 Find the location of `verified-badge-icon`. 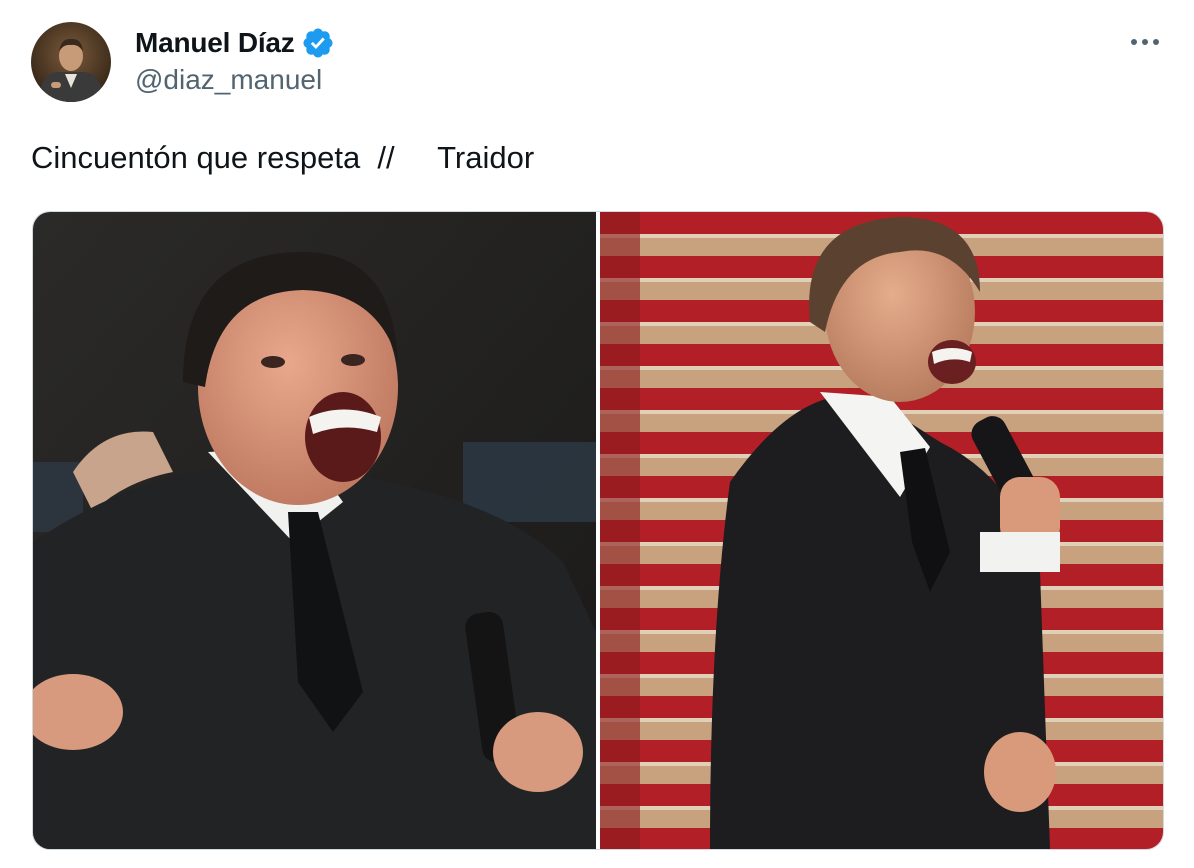

verified-badge-icon is located at coordinates (318, 43).